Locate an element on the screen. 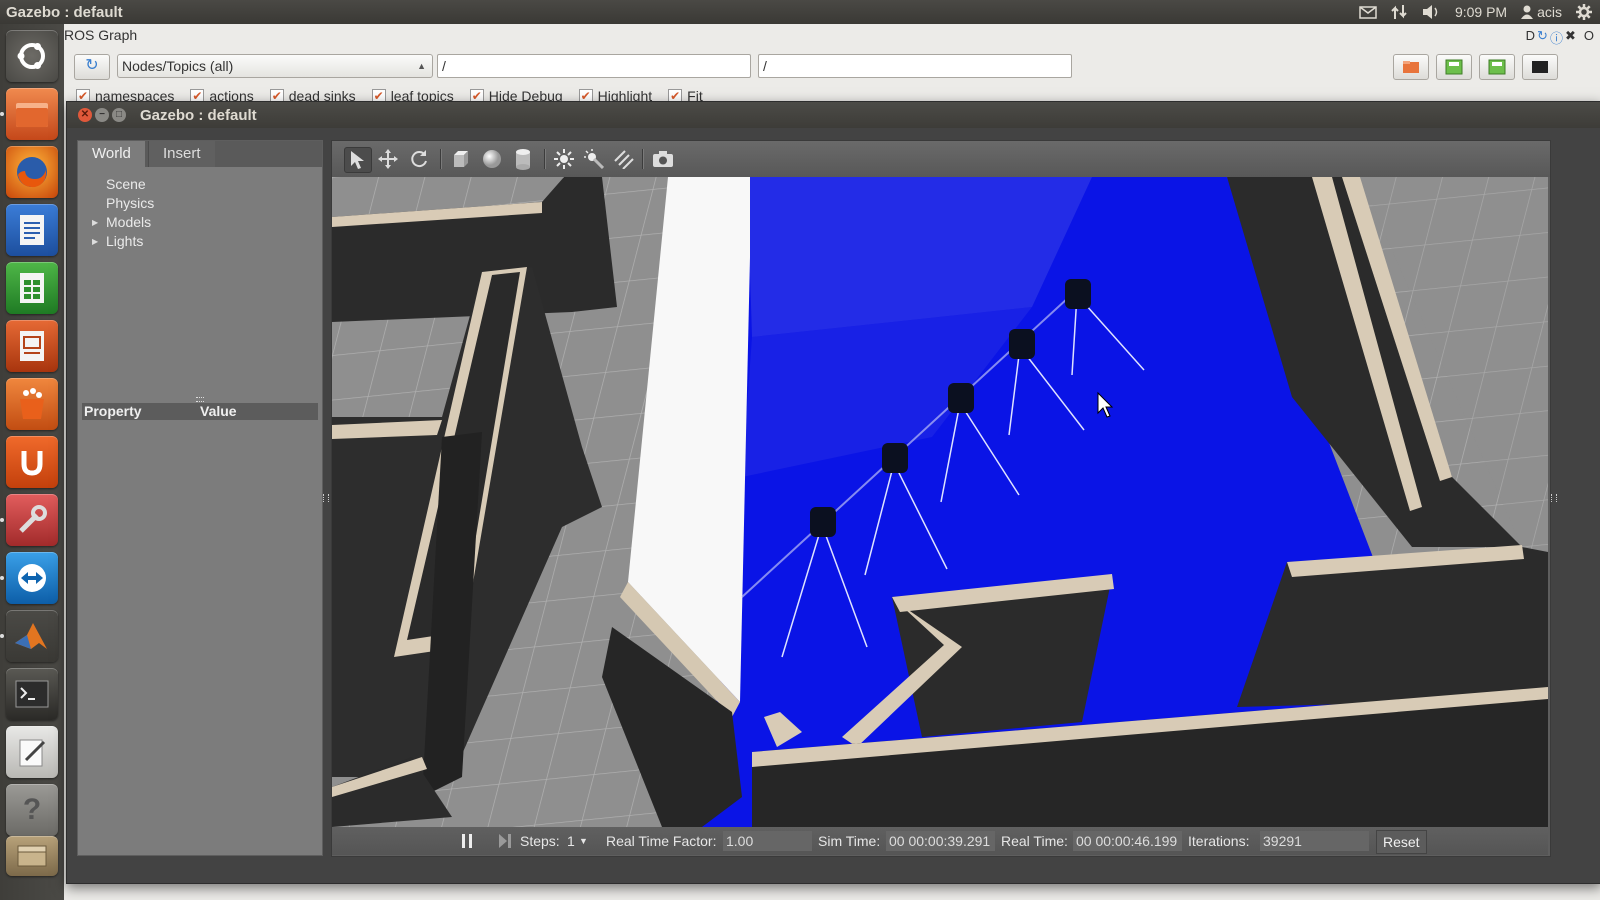  real-time-factor-value: 1.00 is located at coordinates (767, 841).